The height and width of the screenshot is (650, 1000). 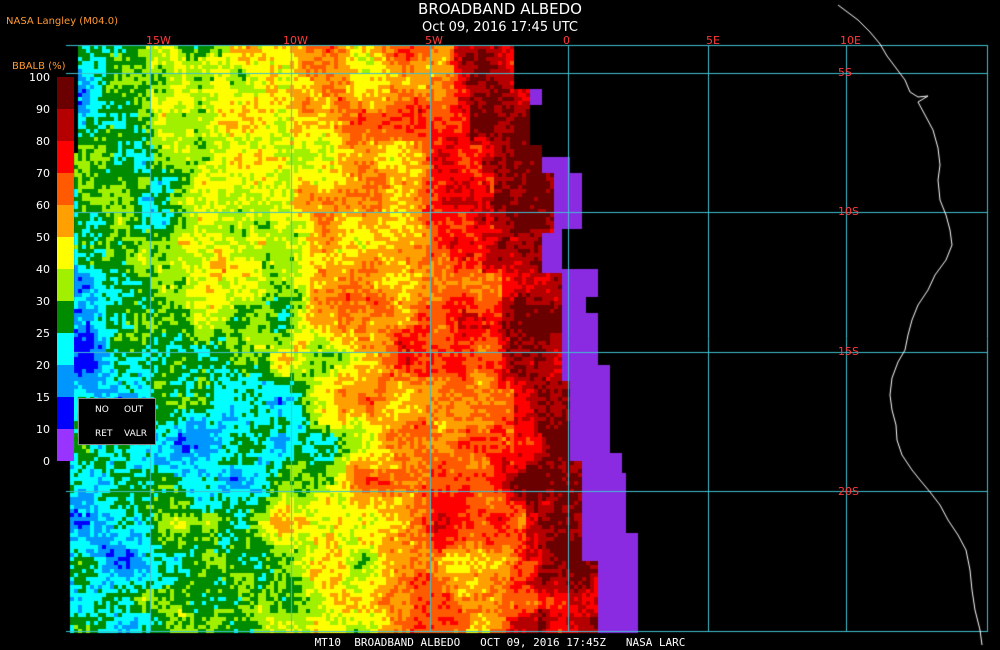 I want to click on legend-tick-label: 0, so click(x=46, y=461).